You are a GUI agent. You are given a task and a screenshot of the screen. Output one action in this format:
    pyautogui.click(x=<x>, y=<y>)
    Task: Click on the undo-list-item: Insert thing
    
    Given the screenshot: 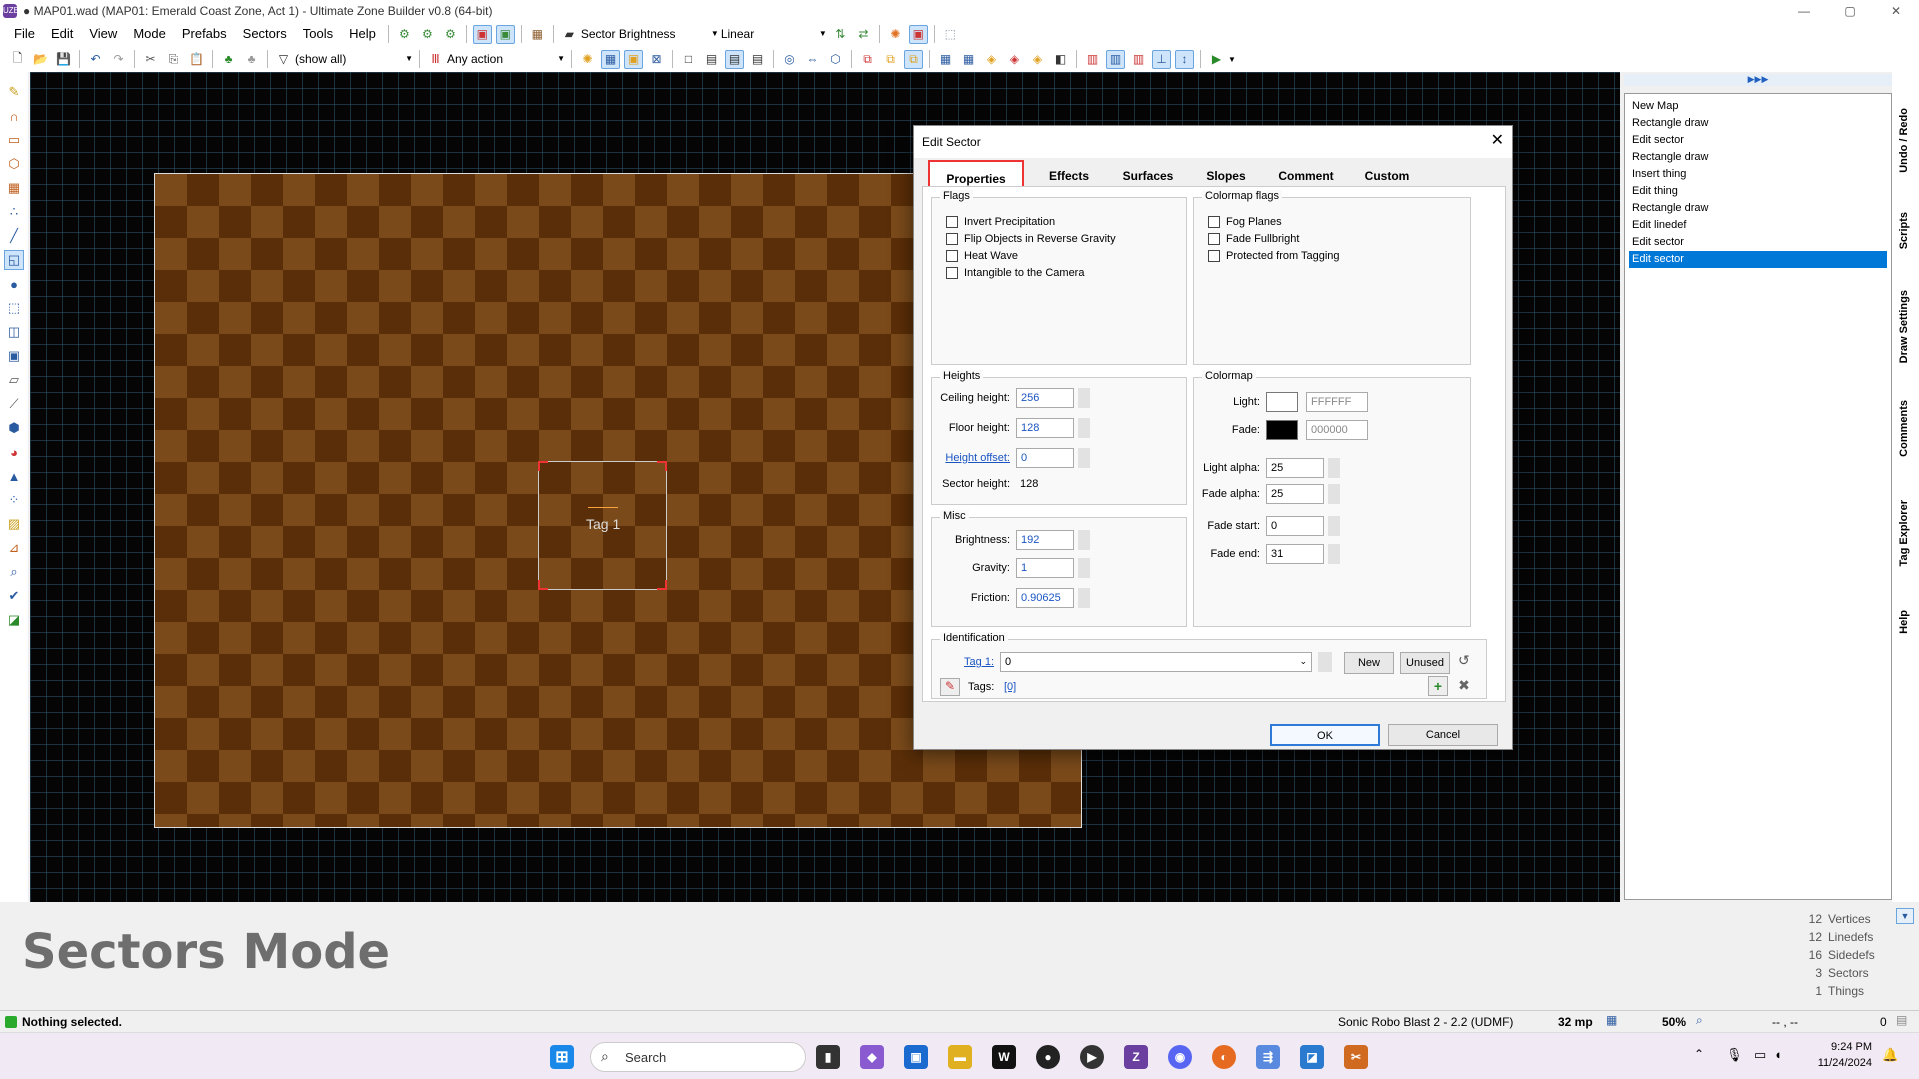 What is the action you would take?
    pyautogui.click(x=1758, y=174)
    